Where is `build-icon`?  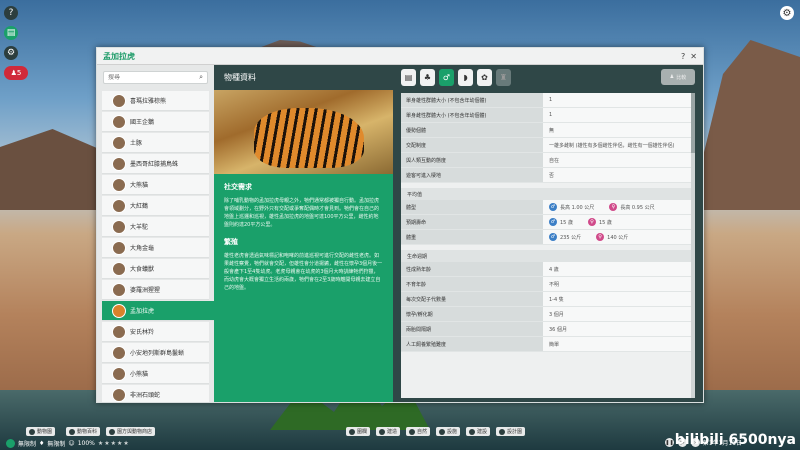 build-icon is located at coordinates (382, 431).